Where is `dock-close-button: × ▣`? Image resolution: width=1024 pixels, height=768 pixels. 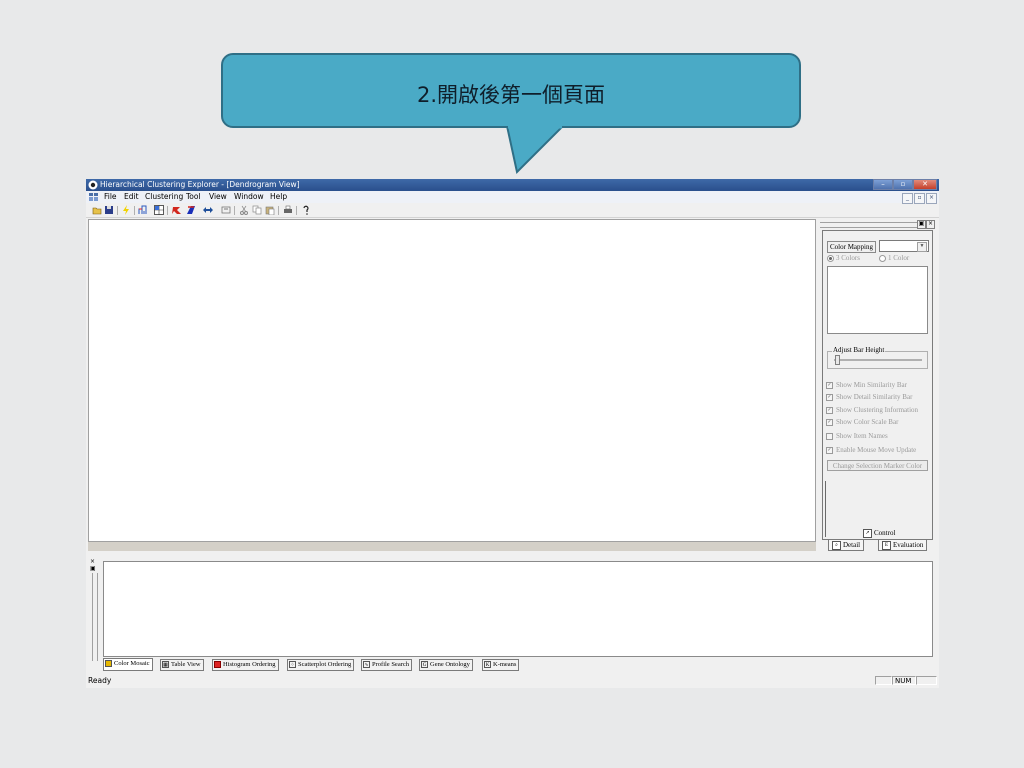
dock-close-button: × ▣ is located at coordinates (93, 565).